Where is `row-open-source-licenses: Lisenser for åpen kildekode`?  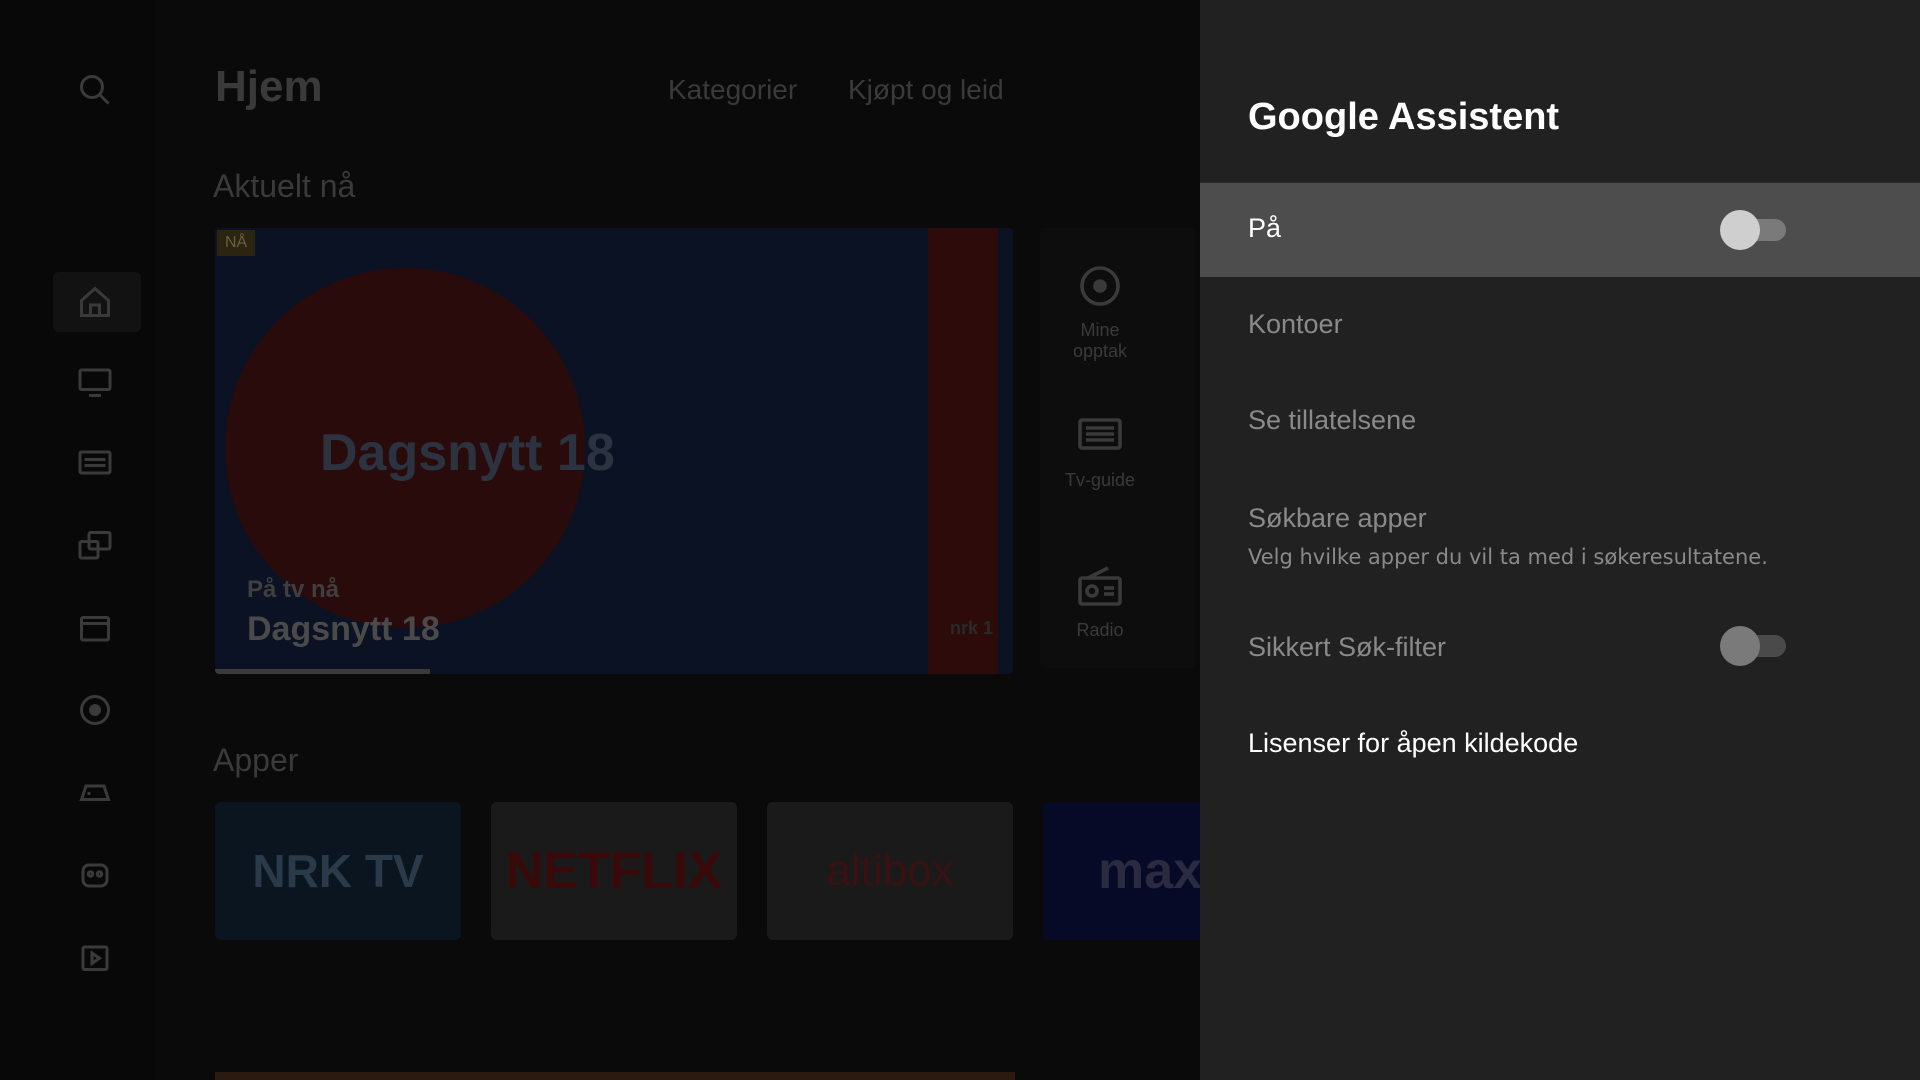 row-open-source-licenses: Lisenser for åpen kildekode is located at coordinates (1560, 744).